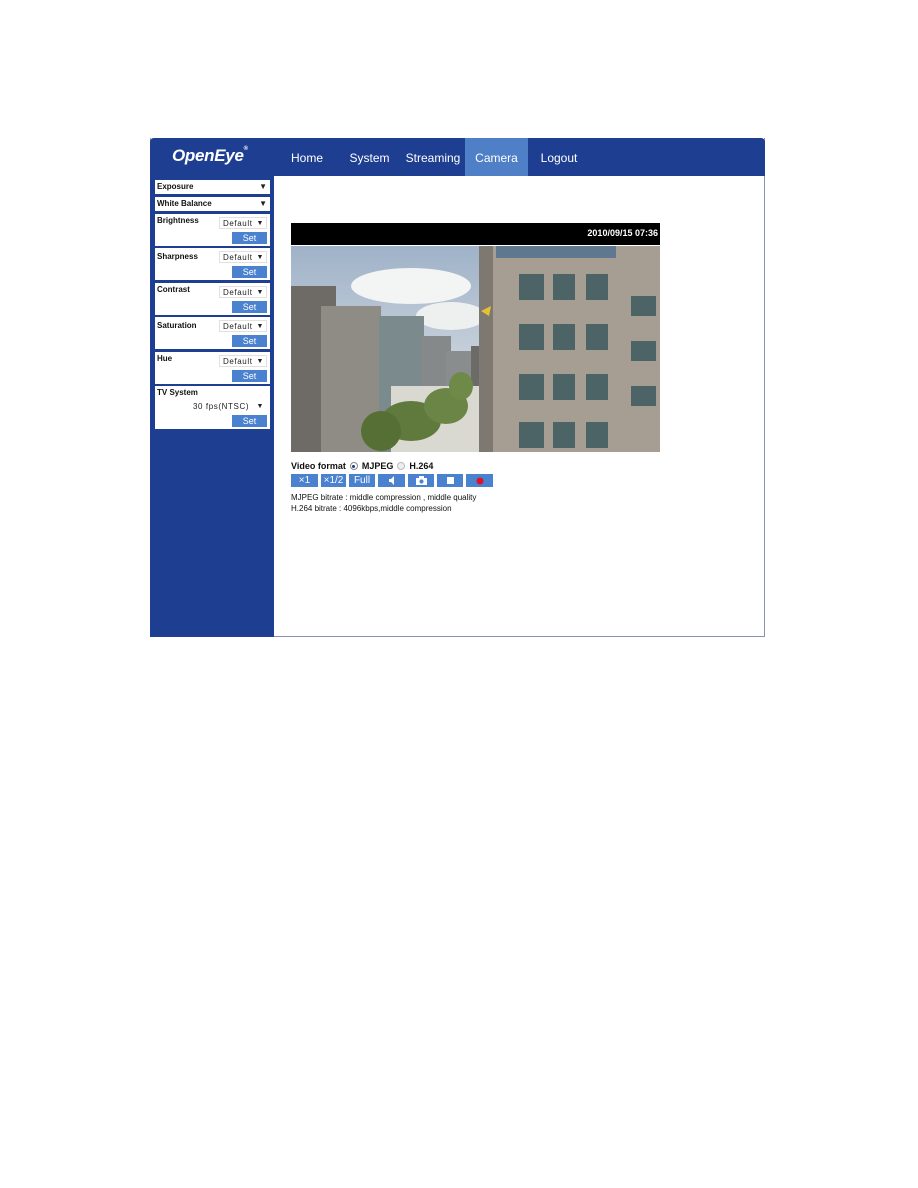 The height and width of the screenshot is (1188, 918). What do you see at coordinates (318, 466) in the screenshot?
I see `video-format-label: Video format` at bounding box center [318, 466].